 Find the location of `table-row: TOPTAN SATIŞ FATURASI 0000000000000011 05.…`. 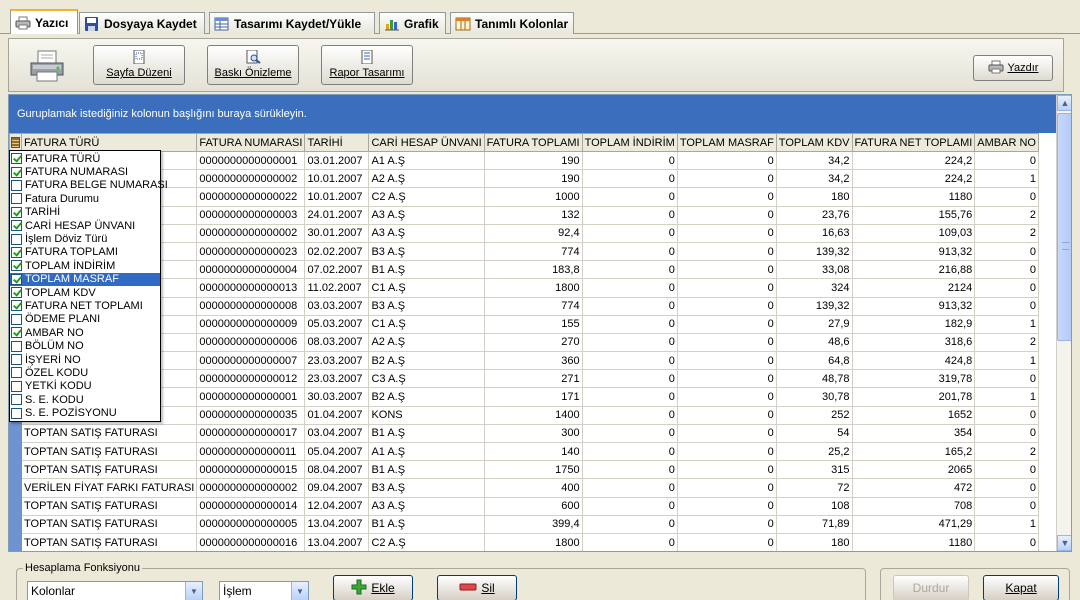

table-row: TOPTAN SATIŞ FATURASI 0000000000000011 05.… is located at coordinates (524, 451).